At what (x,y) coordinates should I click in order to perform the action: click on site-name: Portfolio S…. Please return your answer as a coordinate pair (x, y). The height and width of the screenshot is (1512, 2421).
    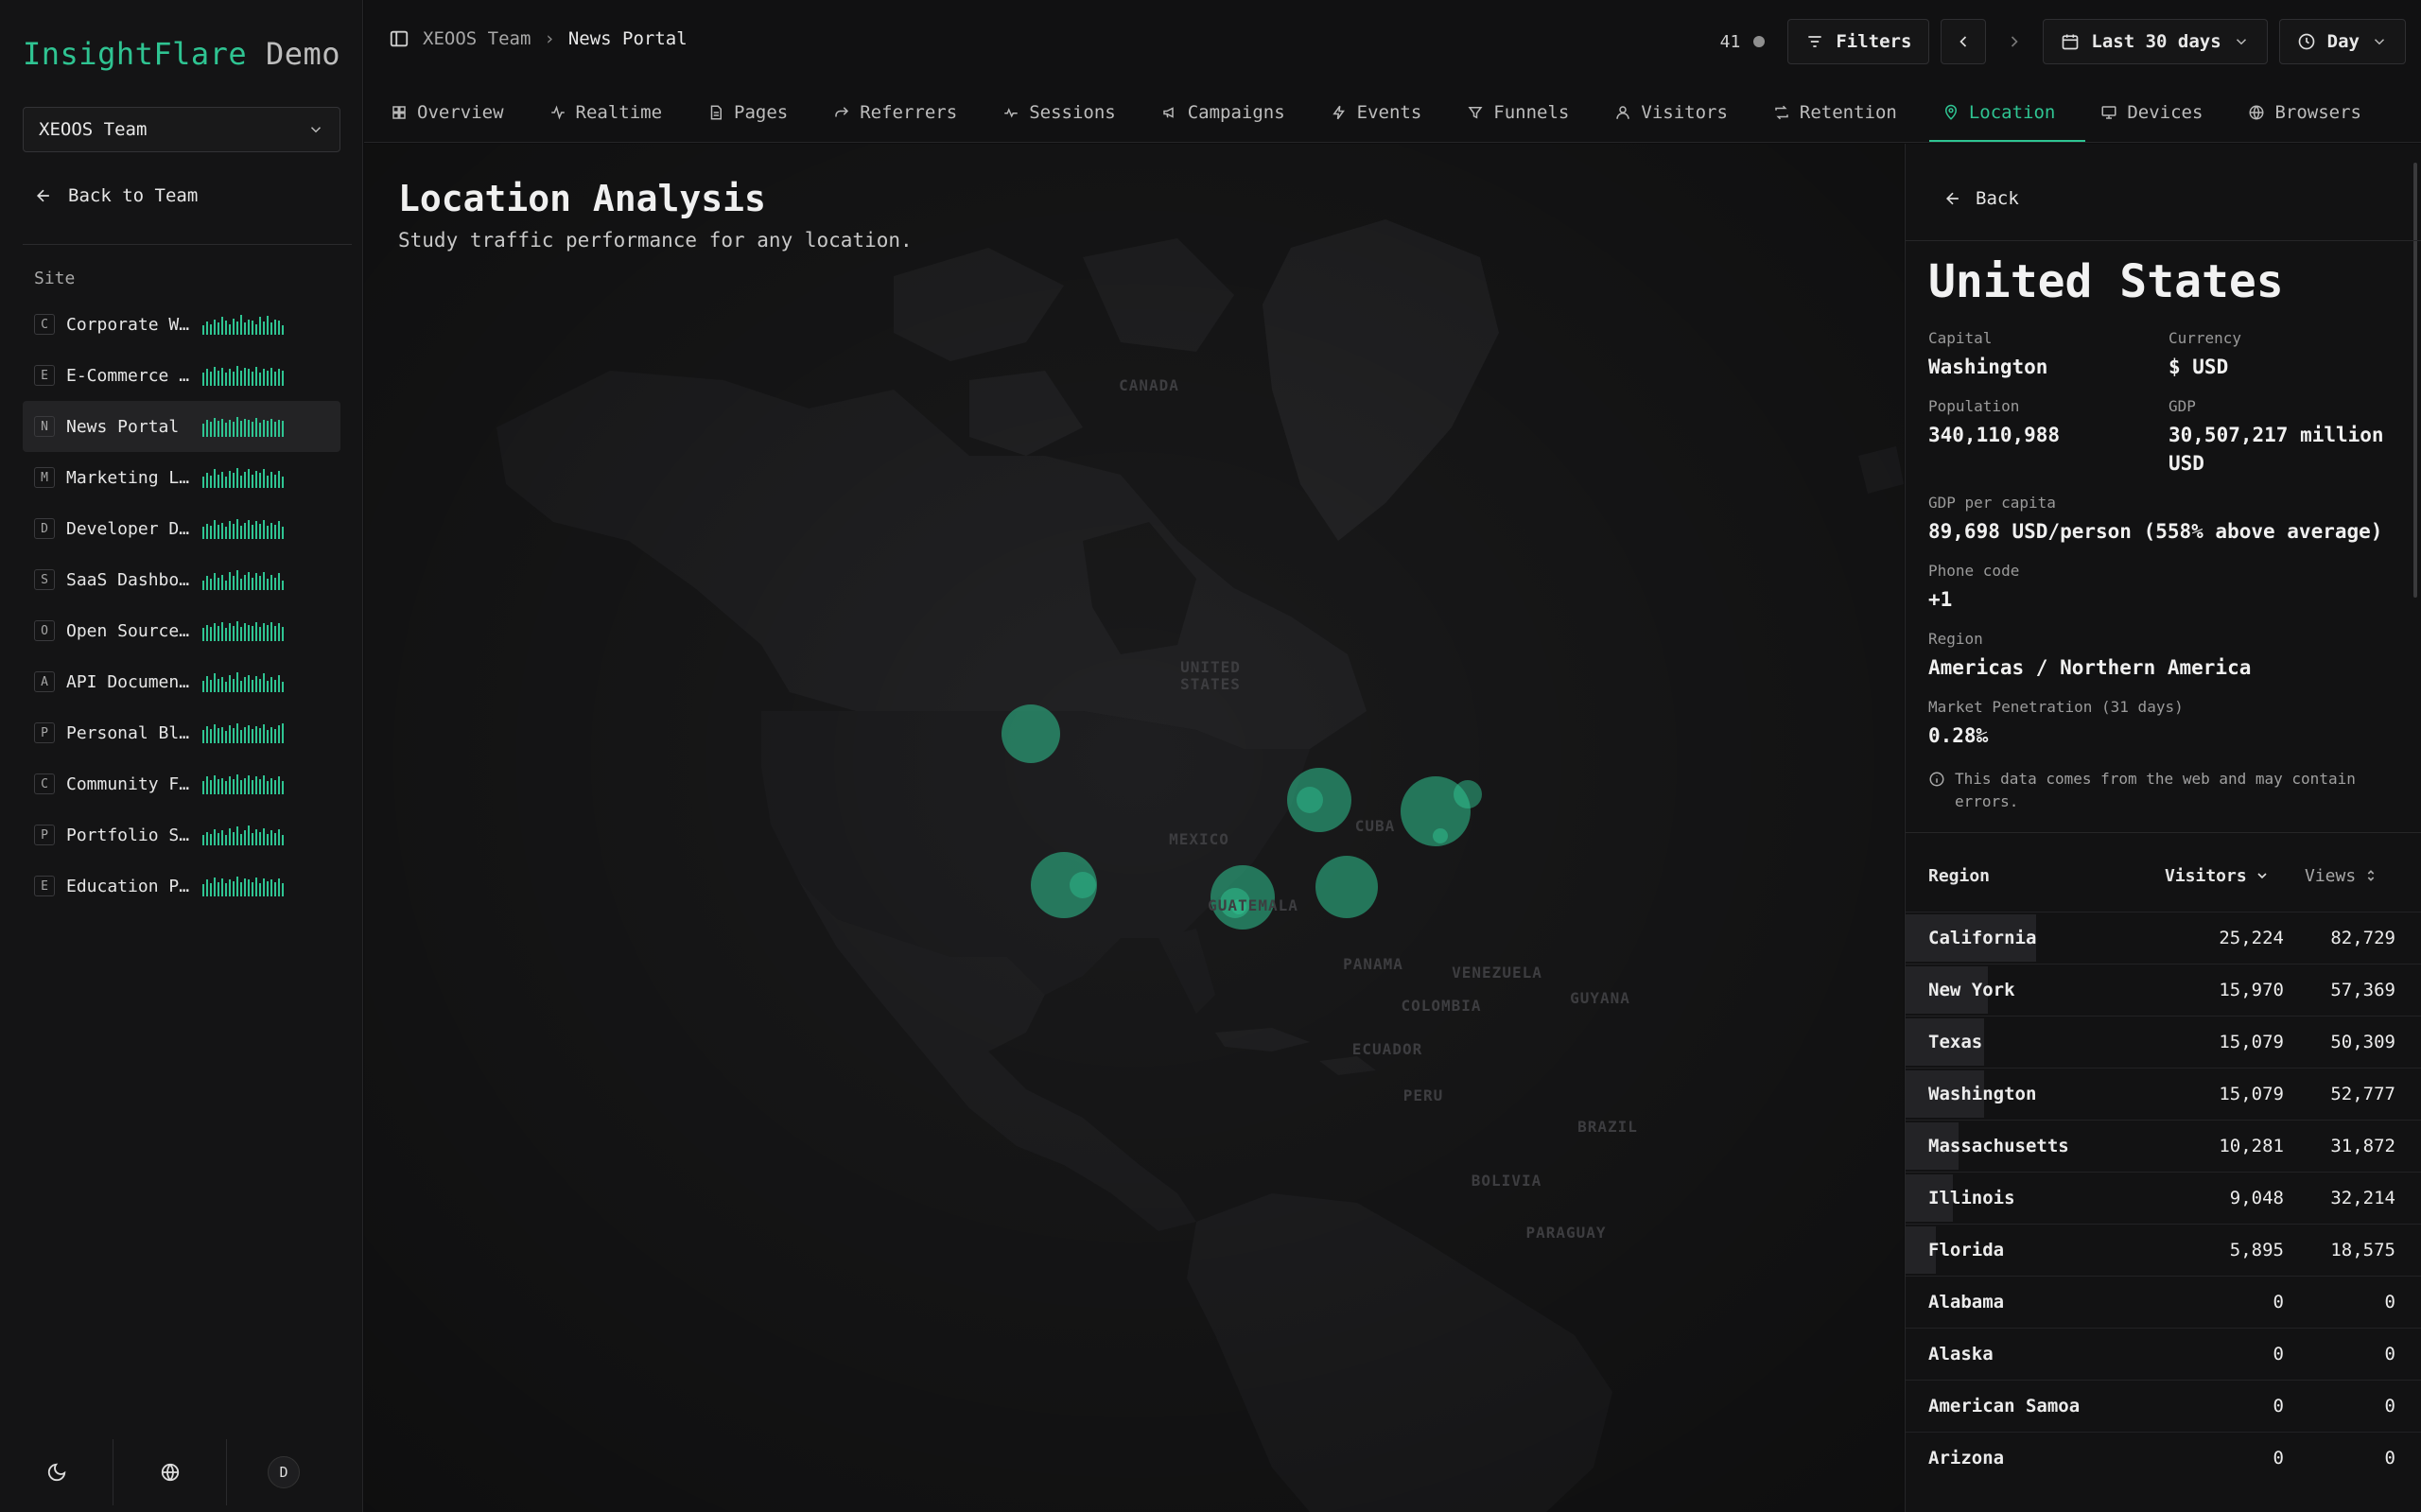
    Looking at the image, I should click on (128, 835).